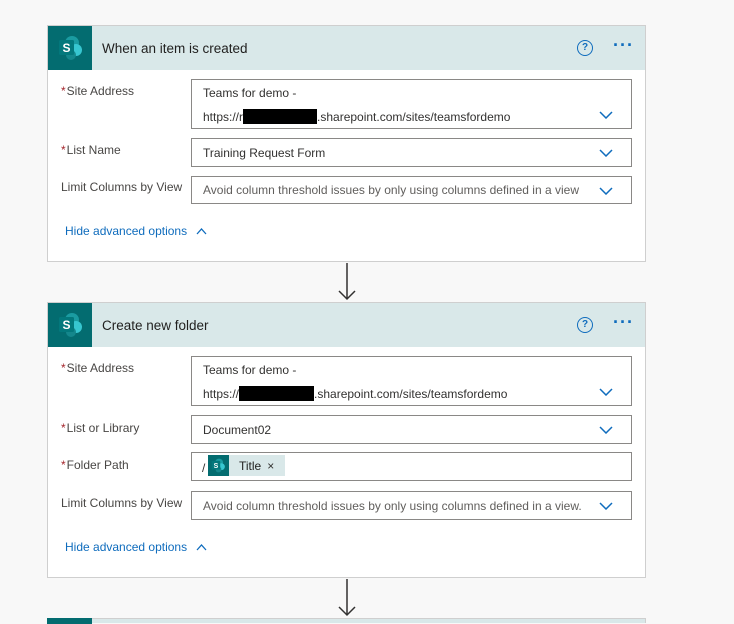 Image resolution: width=734 pixels, height=624 pixels. Describe the element at coordinates (93, 150) in the screenshot. I see `label-text: List Name` at that location.